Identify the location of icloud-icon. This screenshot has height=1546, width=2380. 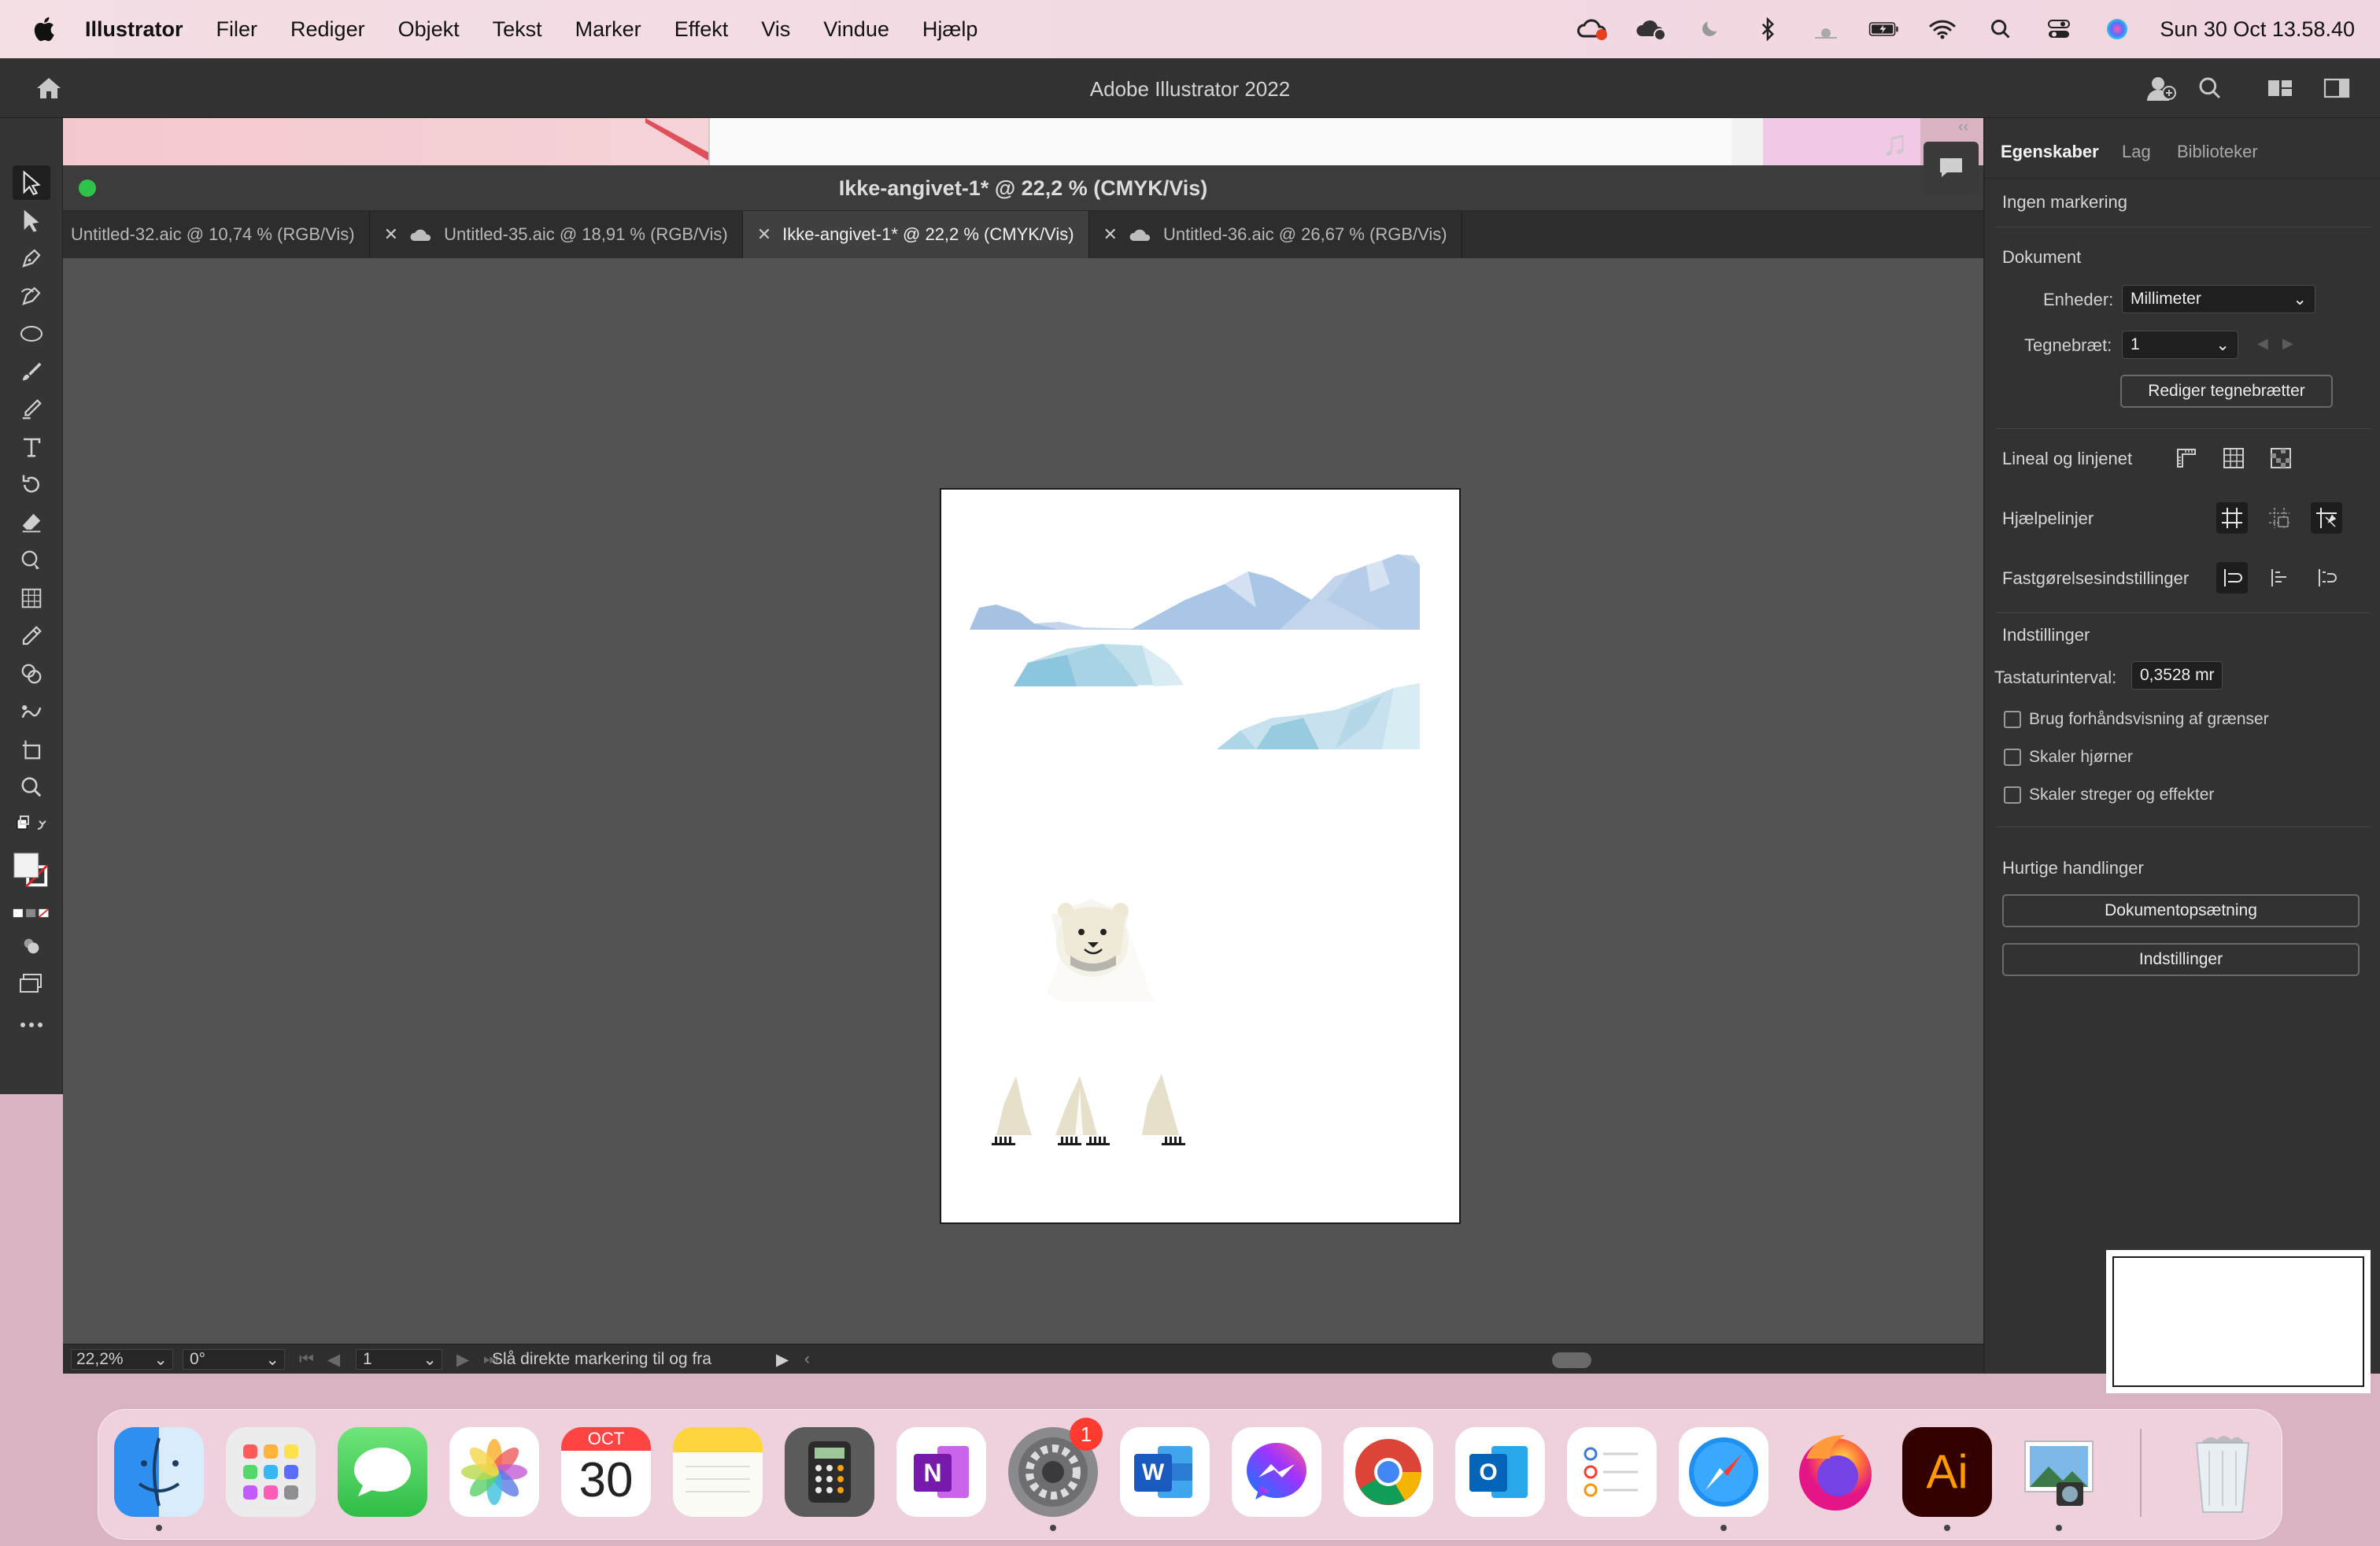
(1651, 29).